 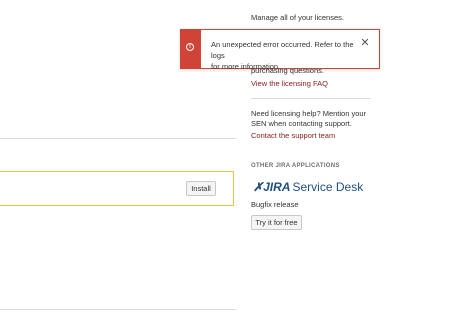 I want to click on licensing-help-line1: Need licensing help? Mention your, so click(x=309, y=113).